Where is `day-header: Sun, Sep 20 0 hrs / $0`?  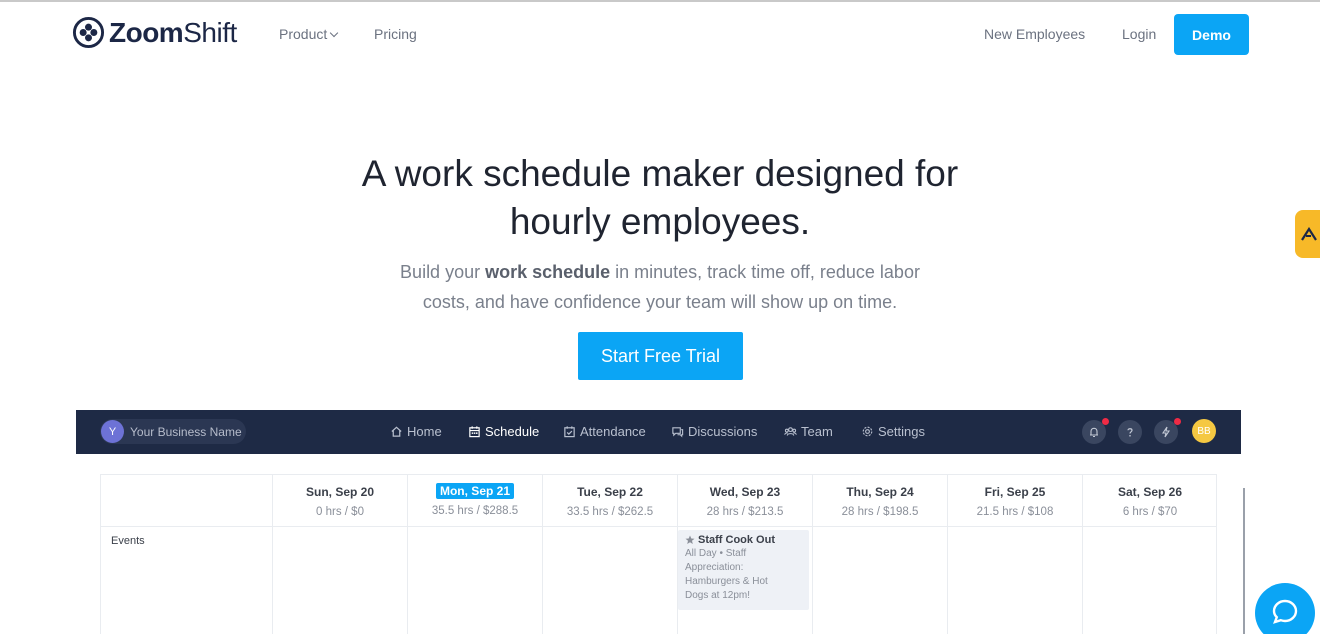 day-header: Sun, Sep 20 0 hrs / $0 is located at coordinates (340, 501).